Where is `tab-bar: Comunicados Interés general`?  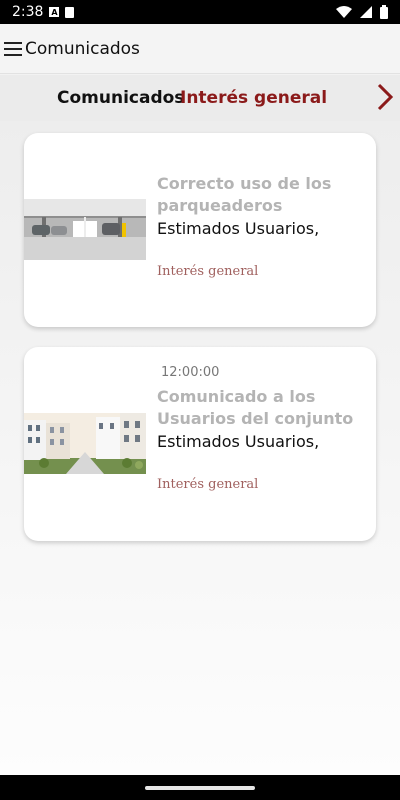 tab-bar: Comunicados Interés general is located at coordinates (200, 98).